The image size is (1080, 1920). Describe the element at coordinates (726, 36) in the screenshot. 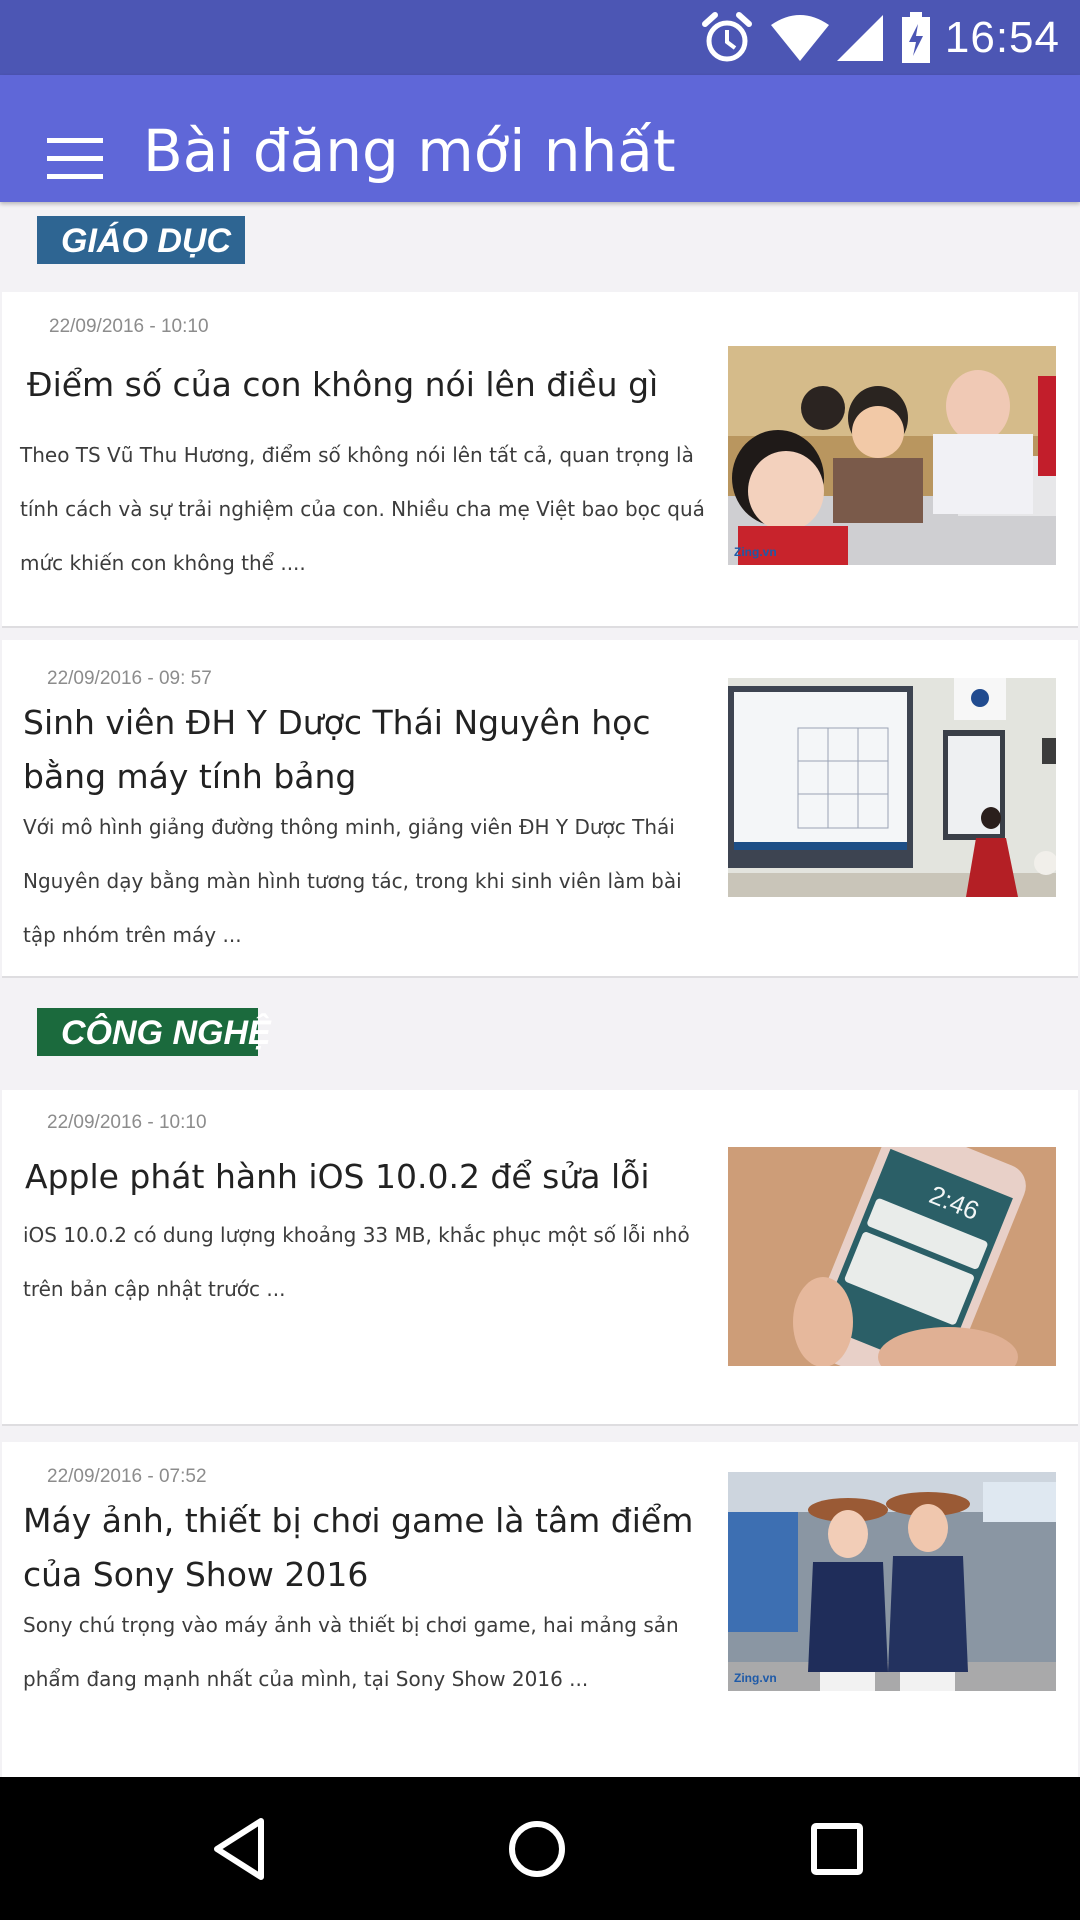

I see `alarm-icon` at that location.